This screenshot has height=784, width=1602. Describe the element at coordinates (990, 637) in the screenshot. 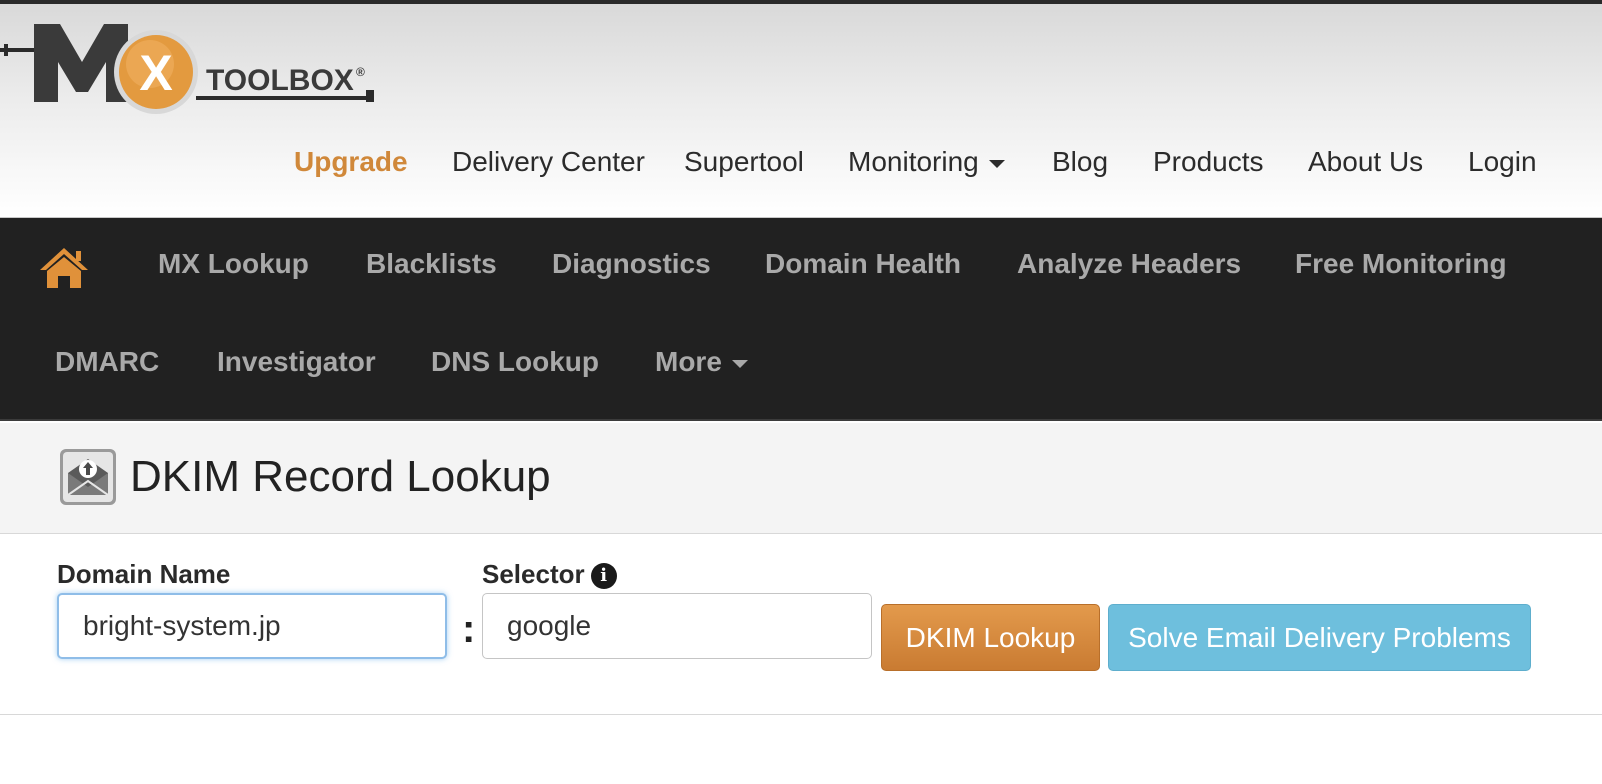

I see `dkim-lookup-button: DKIM Lookup` at that location.